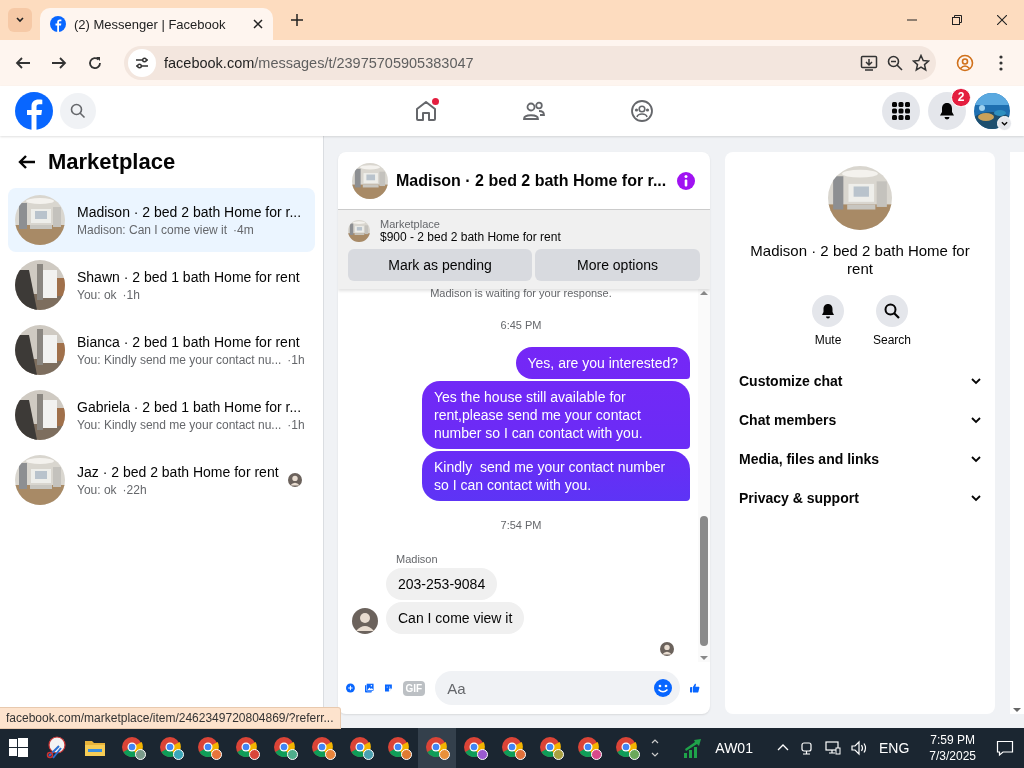 The width and height of the screenshot is (1024, 768). What do you see at coordinates (894, 748) in the screenshot?
I see `language-indicator: ENG` at bounding box center [894, 748].